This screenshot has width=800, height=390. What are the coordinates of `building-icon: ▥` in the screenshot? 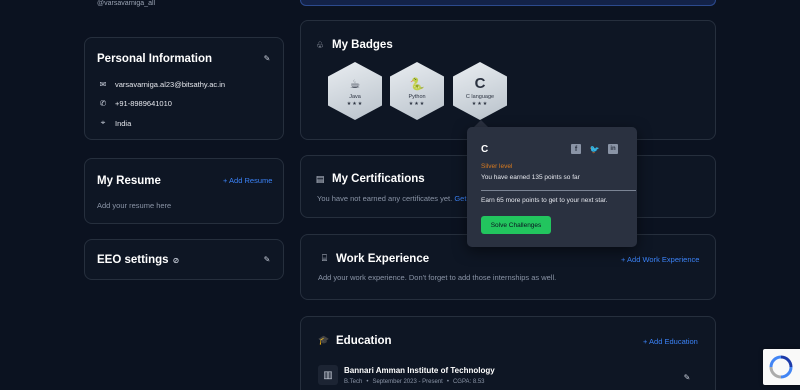 It's located at (328, 375).